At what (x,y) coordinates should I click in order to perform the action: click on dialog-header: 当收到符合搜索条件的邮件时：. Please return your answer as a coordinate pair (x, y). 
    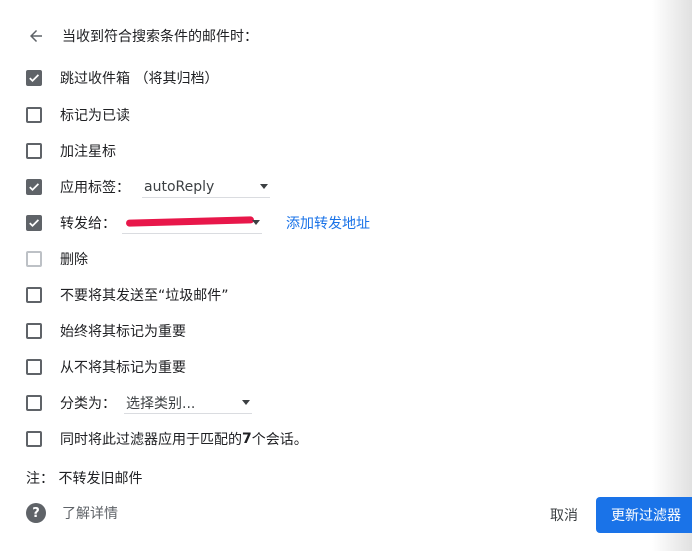
    Looking at the image, I should click on (141, 36).